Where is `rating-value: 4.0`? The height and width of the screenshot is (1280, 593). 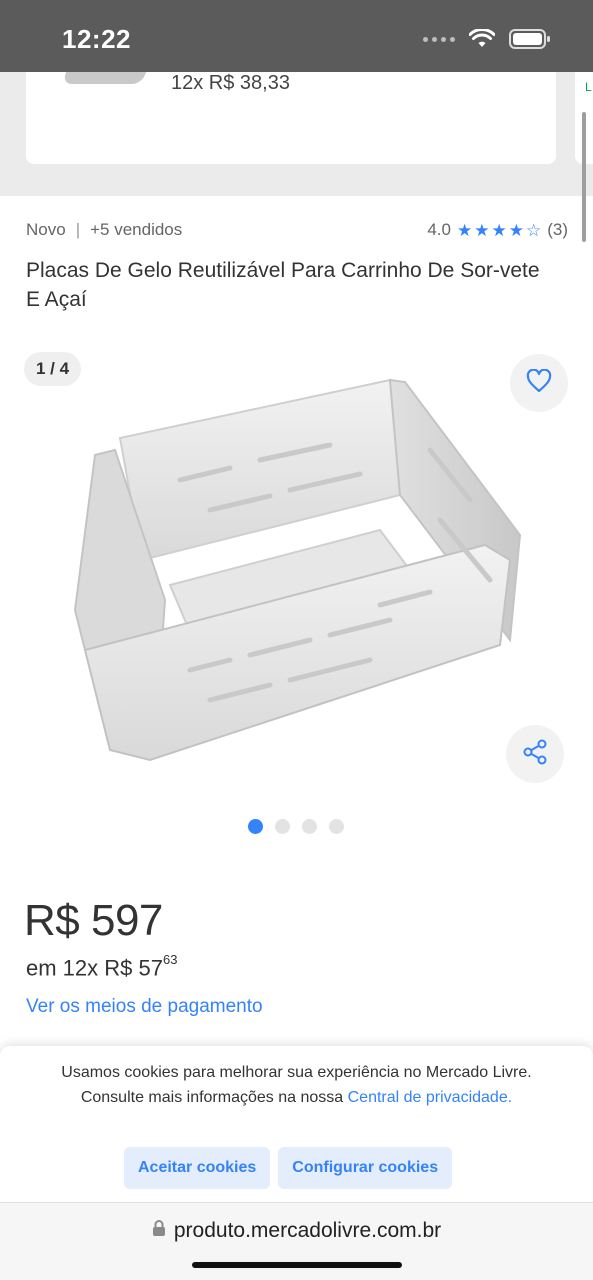
rating-value: 4.0 is located at coordinates (439, 229).